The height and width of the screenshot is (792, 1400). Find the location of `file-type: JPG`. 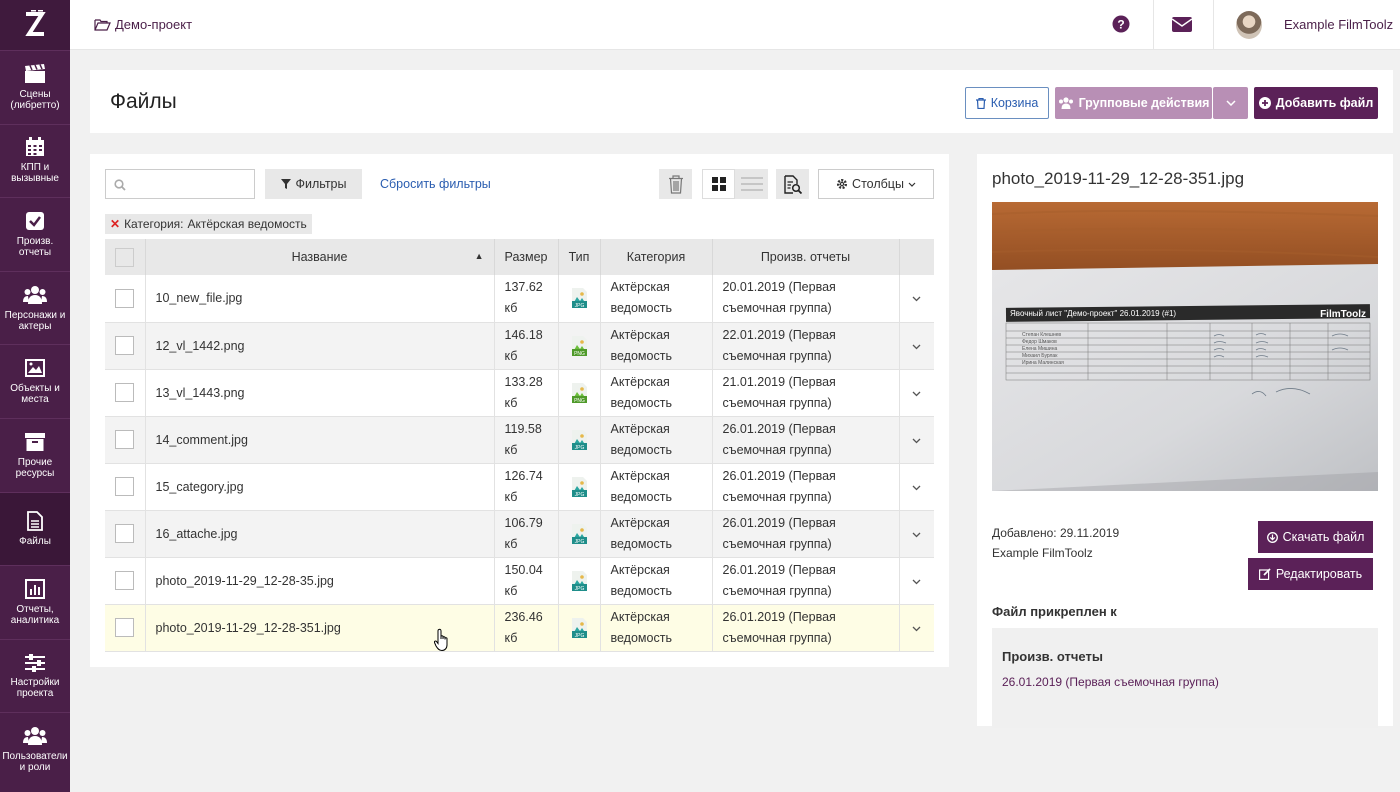

file-type: JPG is located at coordinates (579, 534).